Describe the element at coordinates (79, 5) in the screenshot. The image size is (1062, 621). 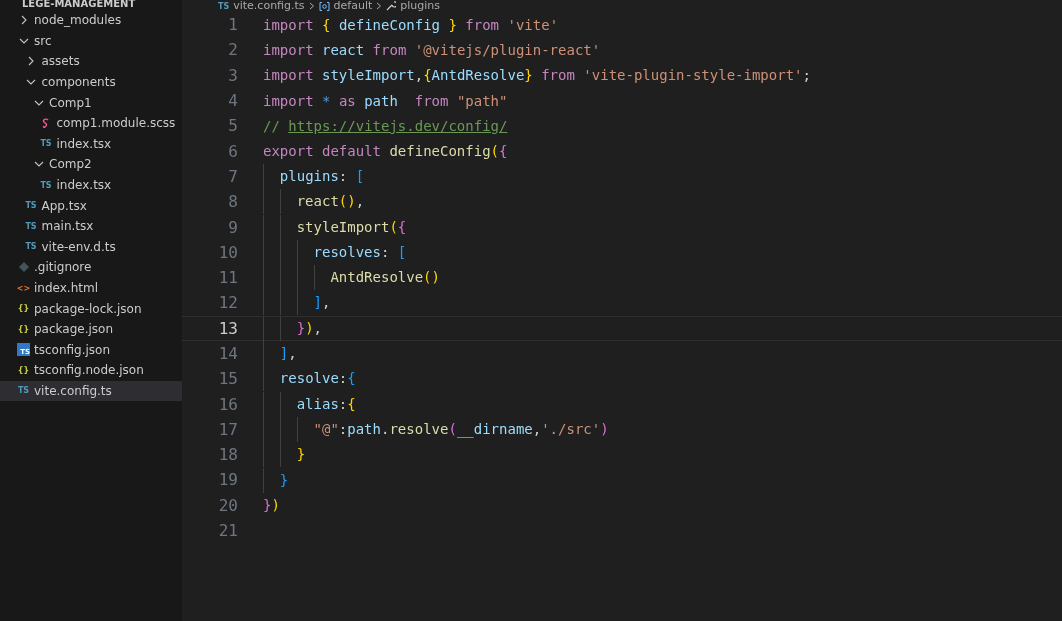
I see `explorer-title: LEGE-MANAGEMENT` at that location.